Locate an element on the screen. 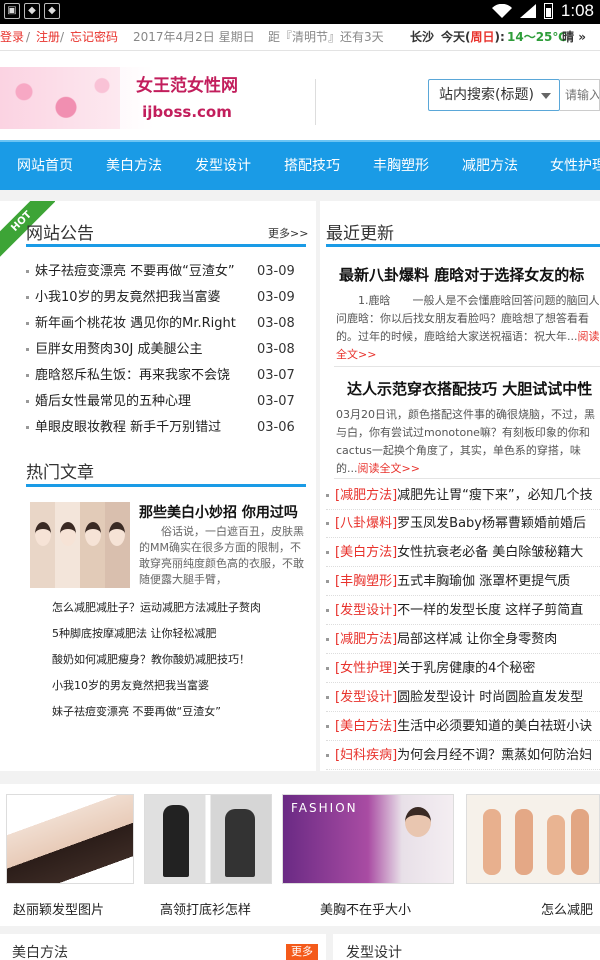  feature-article-title: 那些美白小妙招 你用过吗 is located at coordinates (218, 512).